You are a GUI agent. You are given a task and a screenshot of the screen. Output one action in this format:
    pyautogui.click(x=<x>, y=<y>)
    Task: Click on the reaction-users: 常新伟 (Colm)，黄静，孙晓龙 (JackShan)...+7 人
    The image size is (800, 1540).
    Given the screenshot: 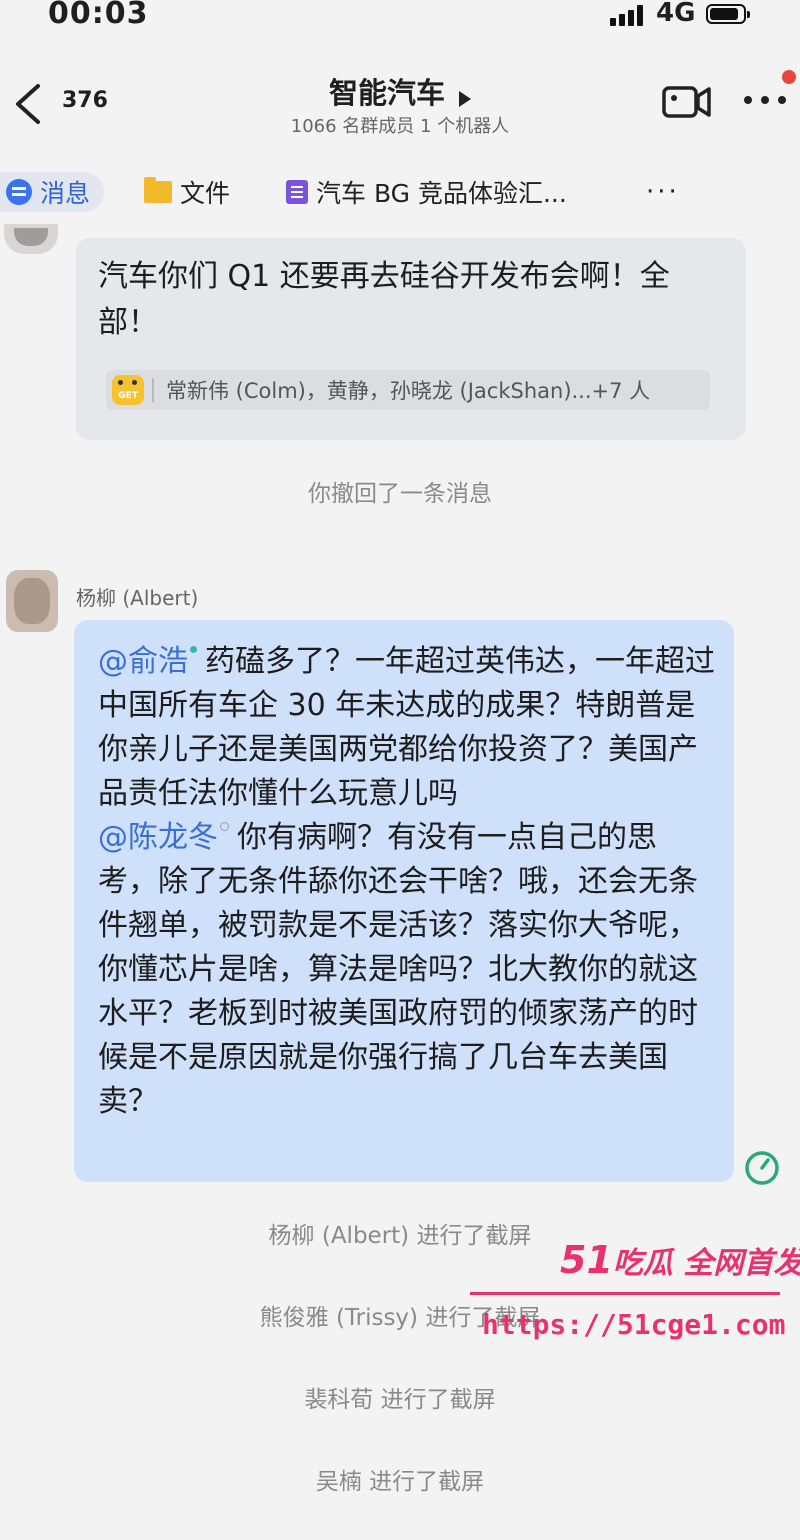 What is the action you would take?
    pyautogui.click(x=408, y=391)
    